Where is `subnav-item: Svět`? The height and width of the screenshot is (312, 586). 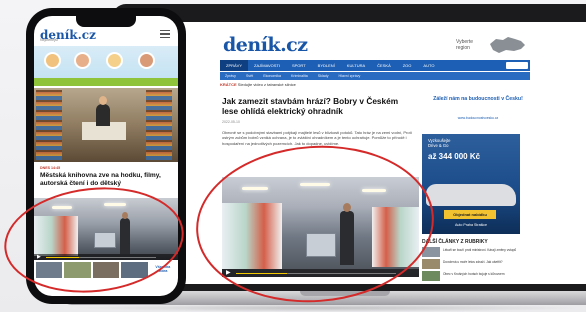
subnav-item: Svět is located at coordinates (249, 76).